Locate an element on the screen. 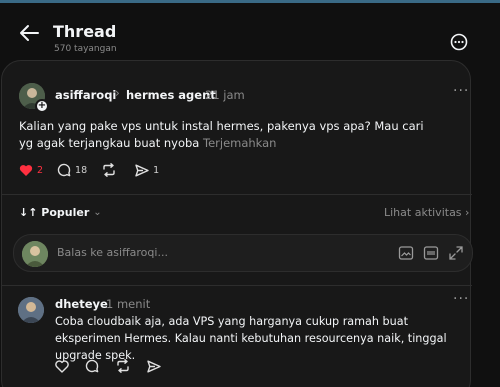 This screenshot has width=500, height=387. sort-label: Populer is located at coordinates (65, 212).